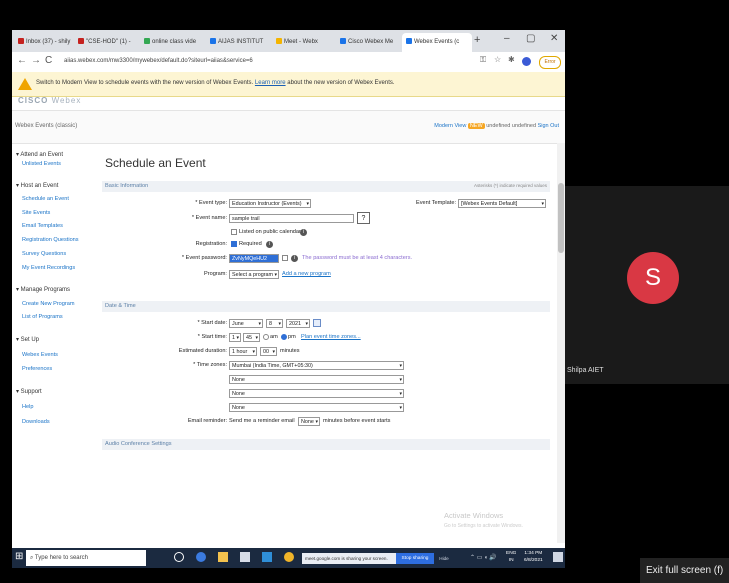 The height and width of the screenshot is (583, 729). I want to click on chevron-down-icon: ▾, so click(400, 394).